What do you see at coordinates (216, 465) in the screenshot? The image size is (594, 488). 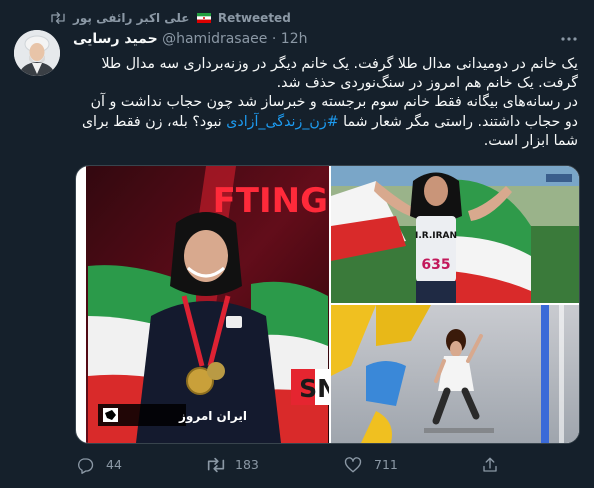 I see `retweet-action-icon` at bounding box center [216, 465].